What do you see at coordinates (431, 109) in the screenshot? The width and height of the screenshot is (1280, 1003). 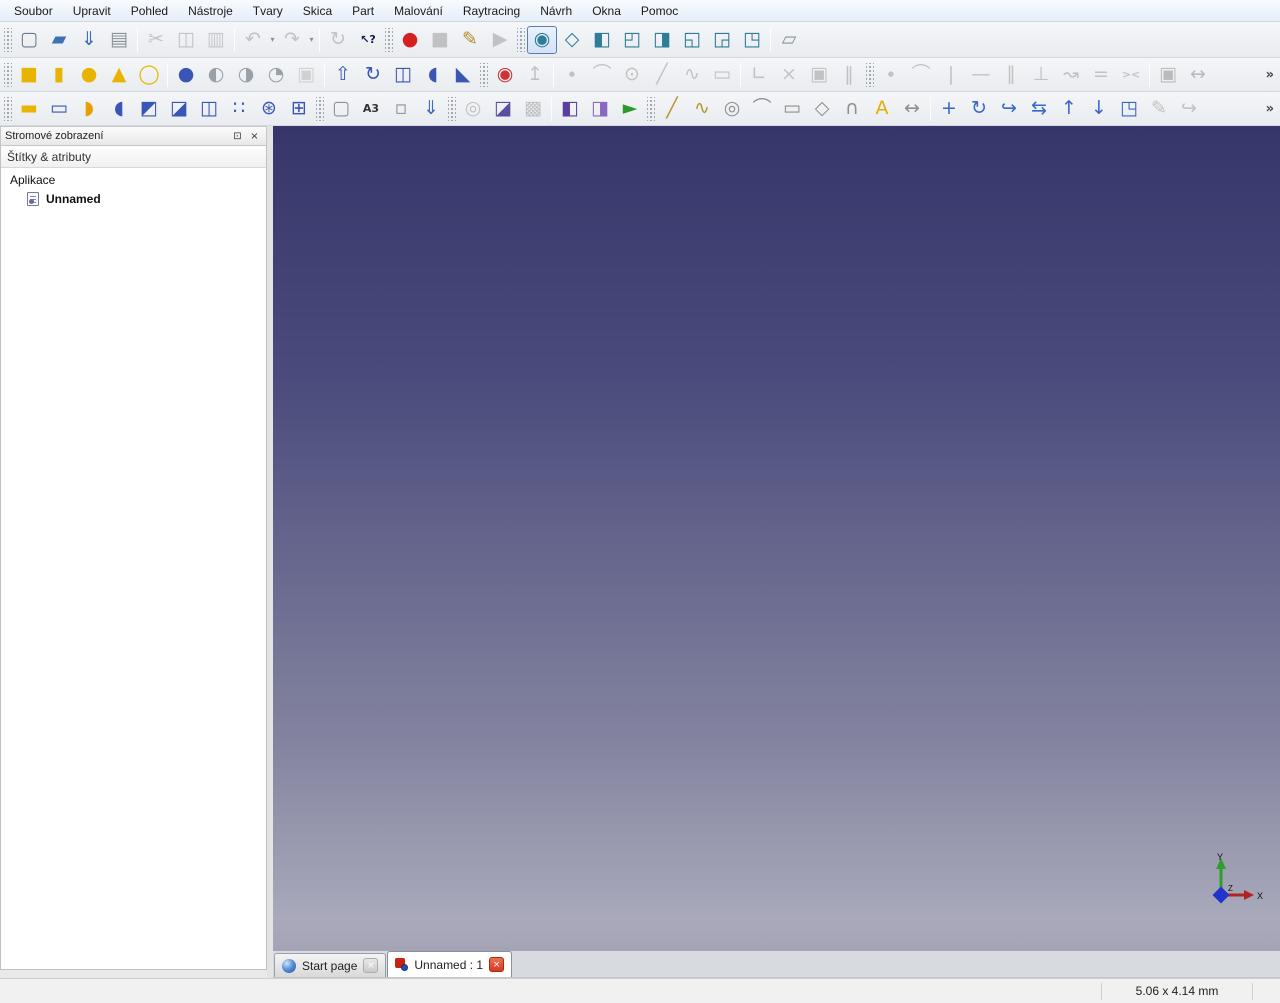 I see `drawing-export-page-button: ⇓` at bounding box center [431, 109].